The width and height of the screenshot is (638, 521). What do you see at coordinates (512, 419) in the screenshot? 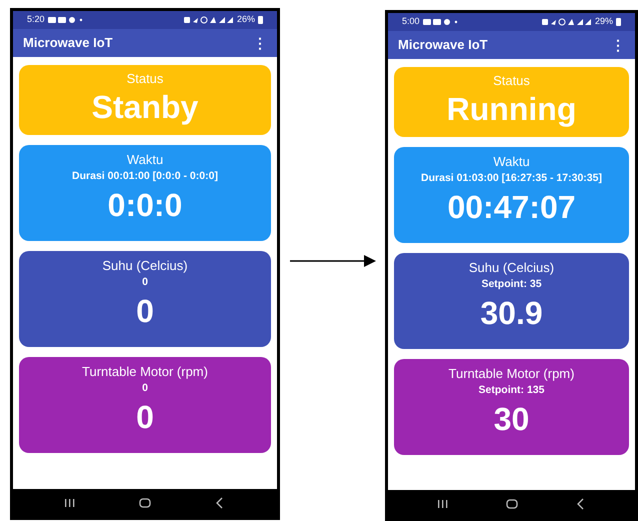
I see `card-value: 30` at bounding box center [512, 419].